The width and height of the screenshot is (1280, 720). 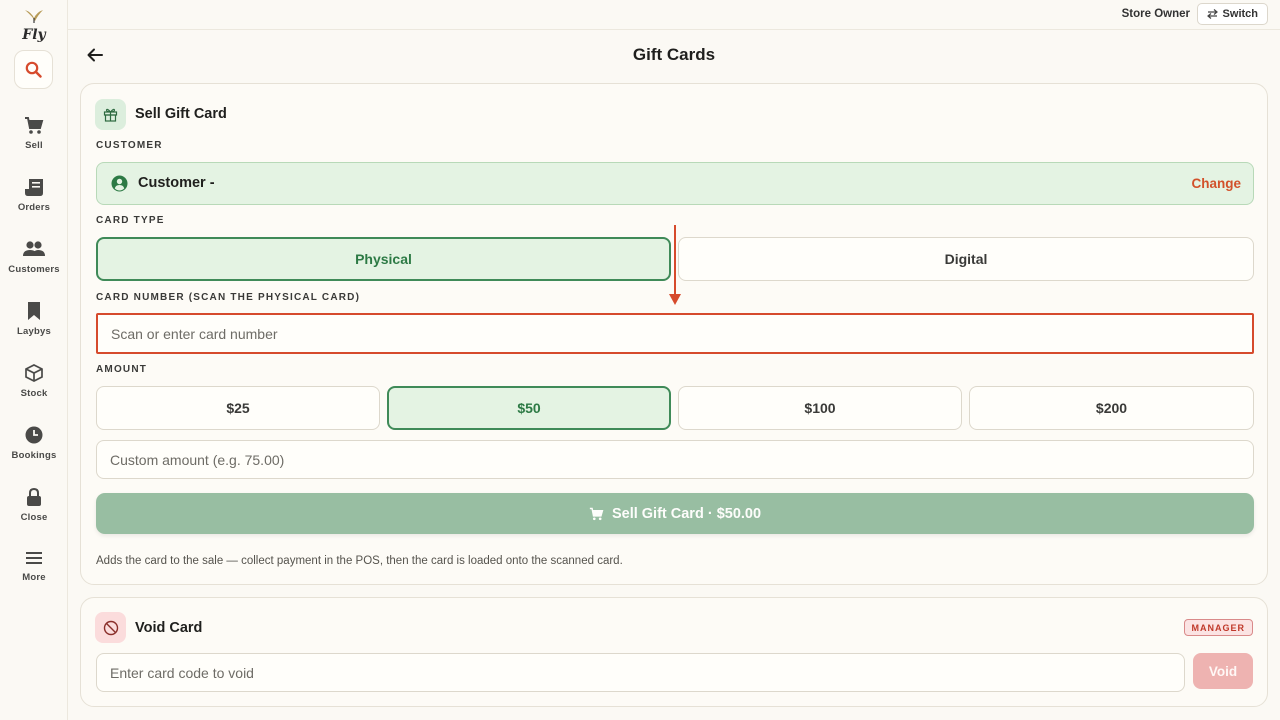 I want to click on void-card-title: Void Card, so click(x=169, y=628).